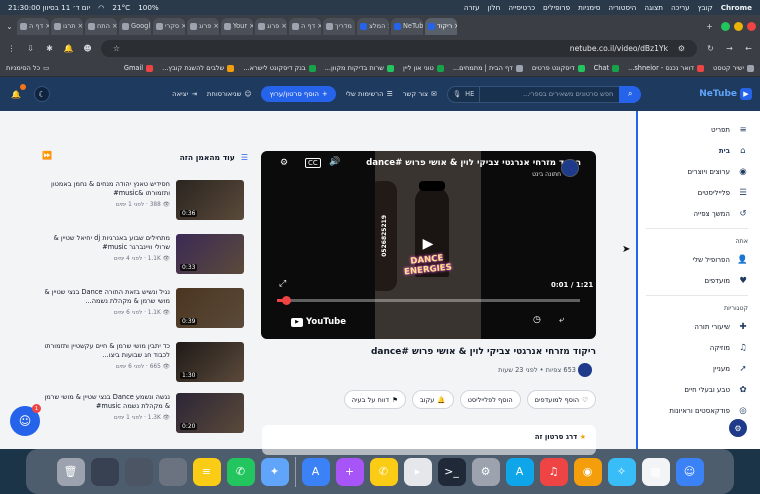 This screenshot has height=494, width=760. Describe the element at coordinates (738, 428) in the screenshot. I see `help-button: ⚙` at that location.